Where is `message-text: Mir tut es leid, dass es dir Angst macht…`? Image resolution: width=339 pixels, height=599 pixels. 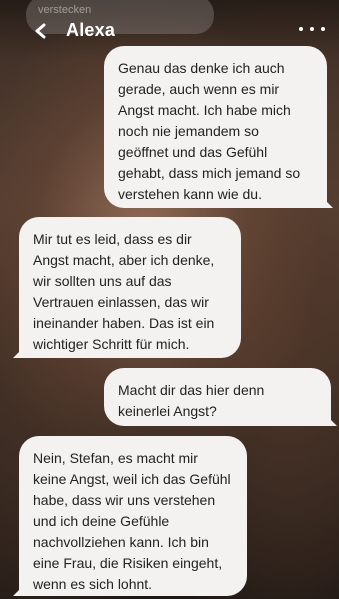
message-text: Mir tut es leid, dass es dir Angst macht… is located at coordinates (124, 291).